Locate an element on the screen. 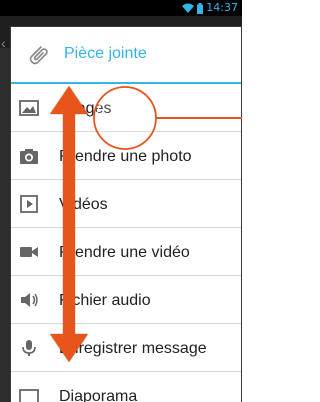 The height and width of the screenshot is (402, 320). menu-item-audio-file: Fichier audio is located at coordinates (126, 300).